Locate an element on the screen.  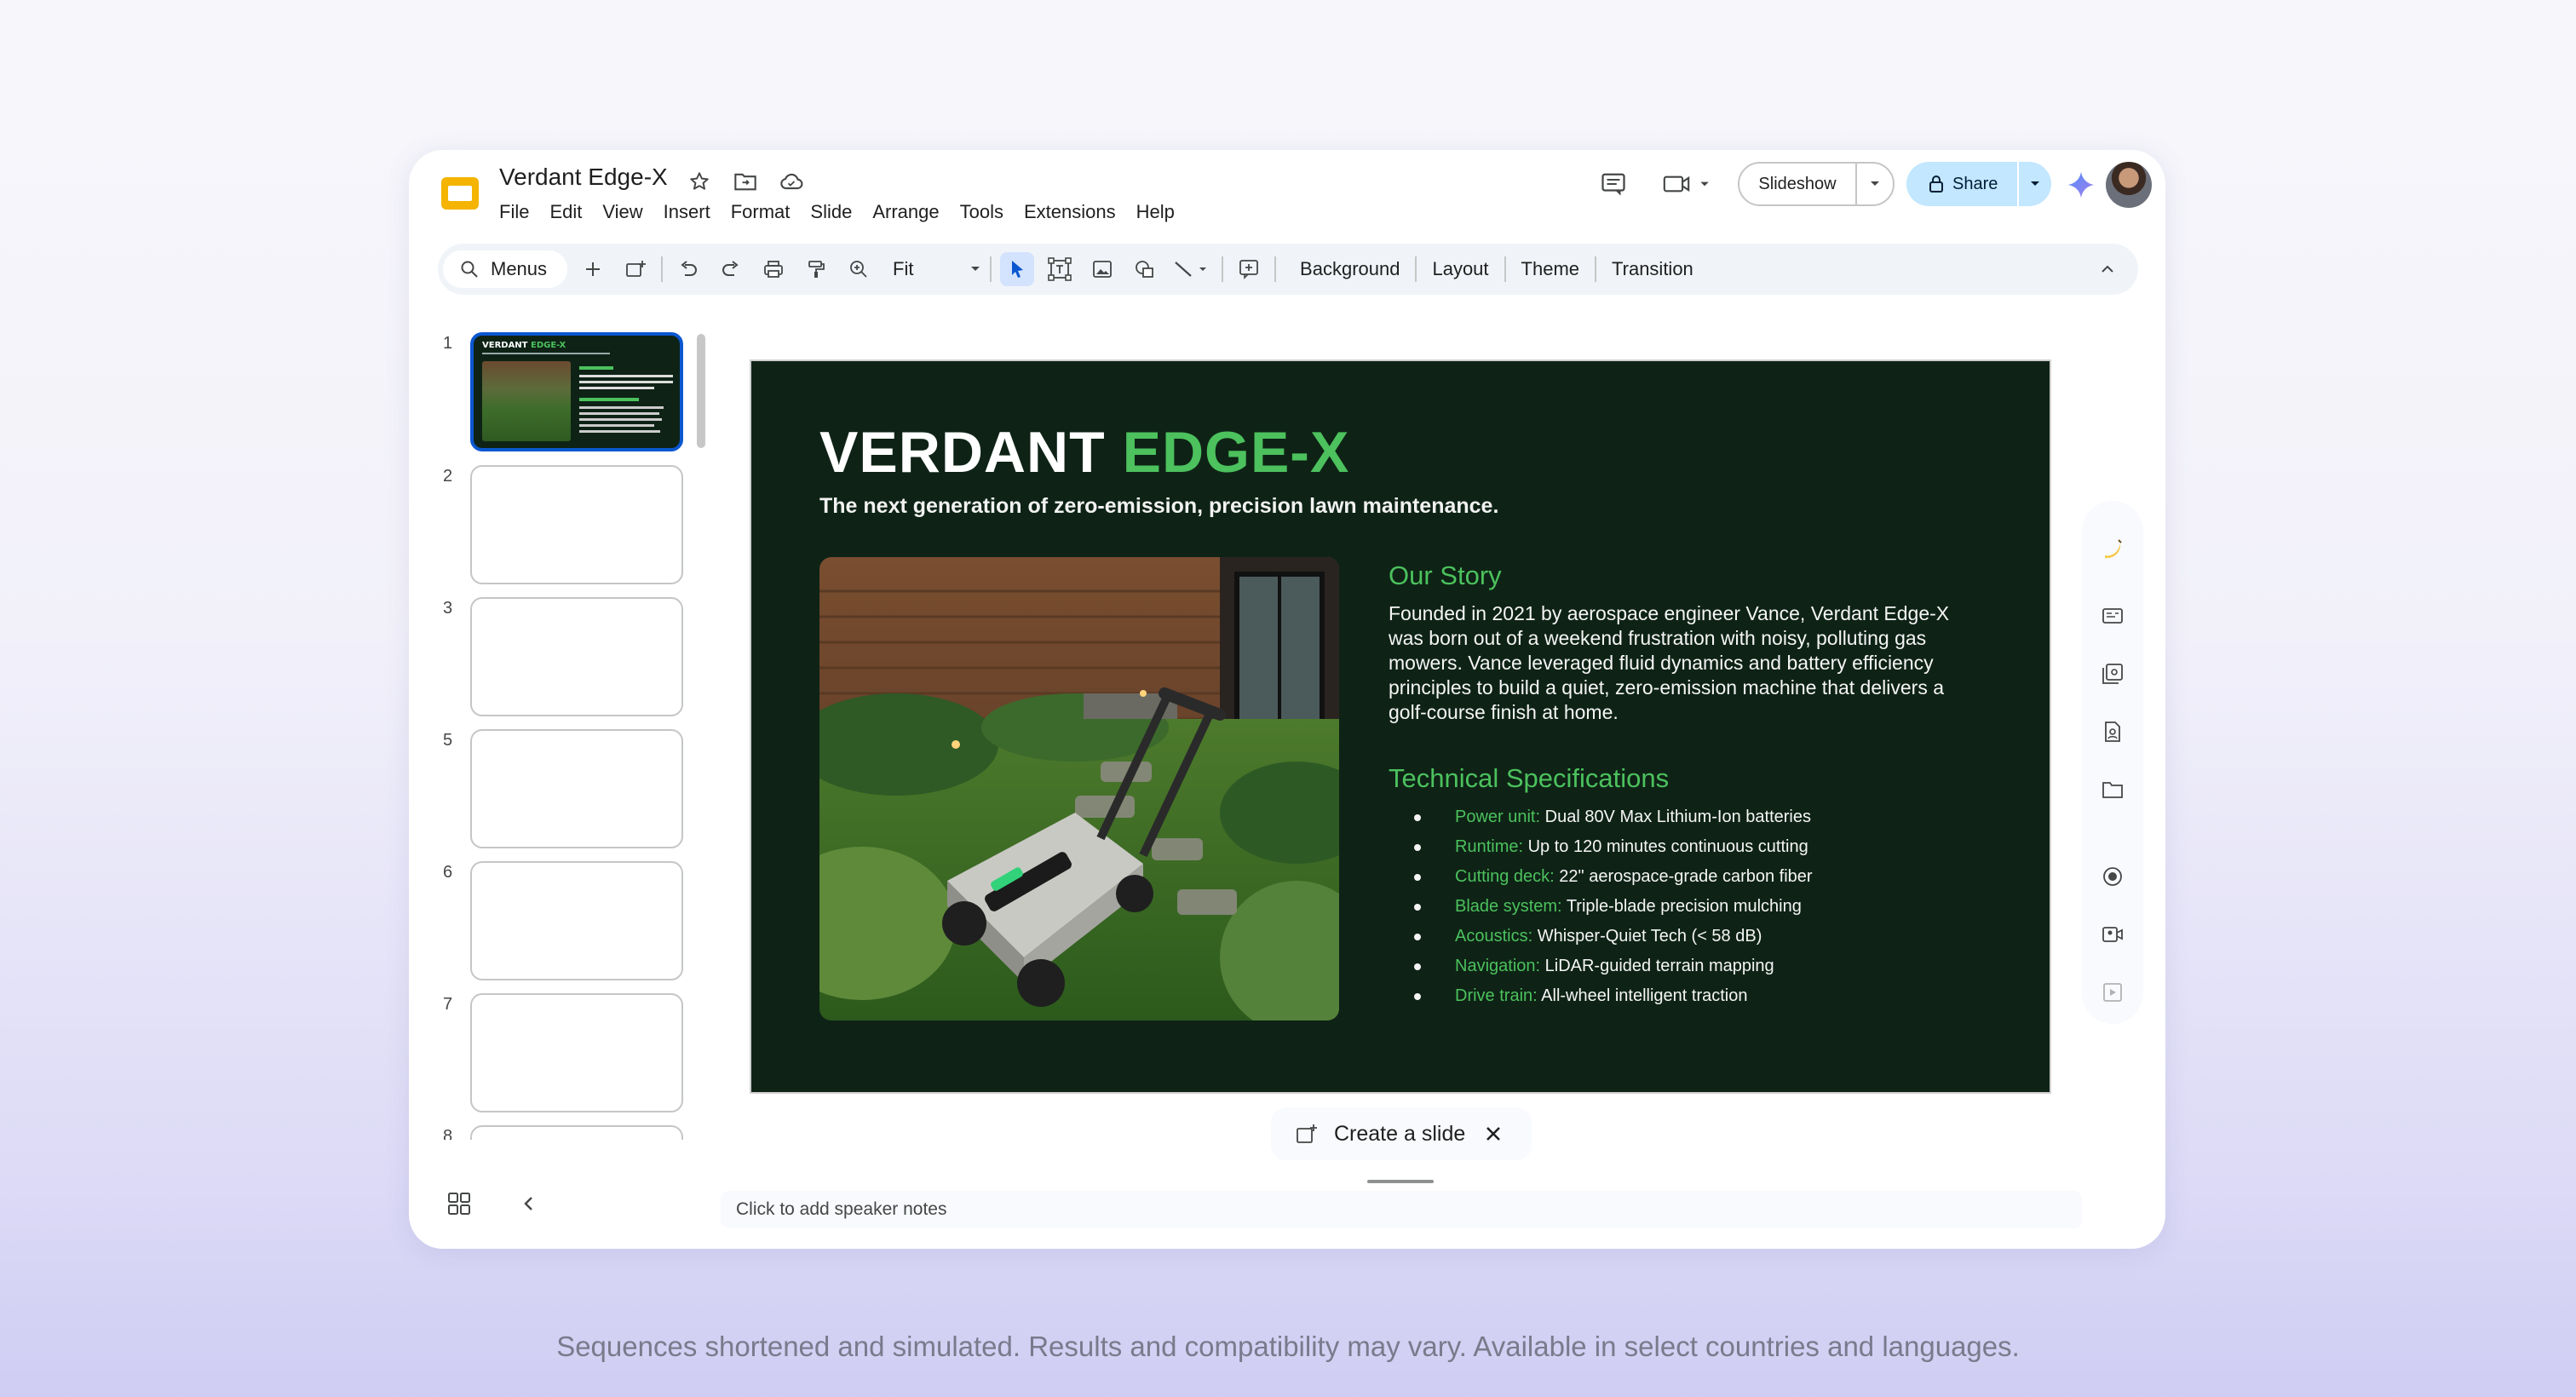
speaker-notes-field: Click to add speaker notes is located at coordinates (1402, 1209).